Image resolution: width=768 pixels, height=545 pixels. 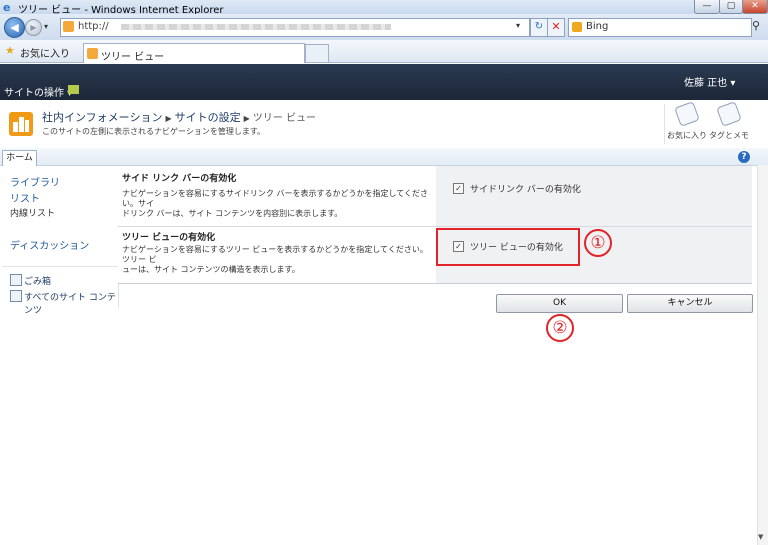 I want to click on search-provider-label: Bing, so click(x=597, y=26).